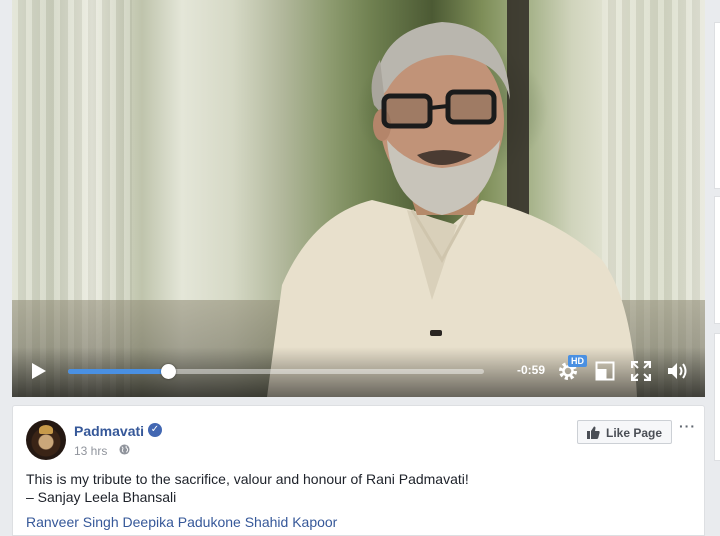 This screenshot has height=536, width=720. I want to click on time-remaining: -0:59, so click(531, 370).